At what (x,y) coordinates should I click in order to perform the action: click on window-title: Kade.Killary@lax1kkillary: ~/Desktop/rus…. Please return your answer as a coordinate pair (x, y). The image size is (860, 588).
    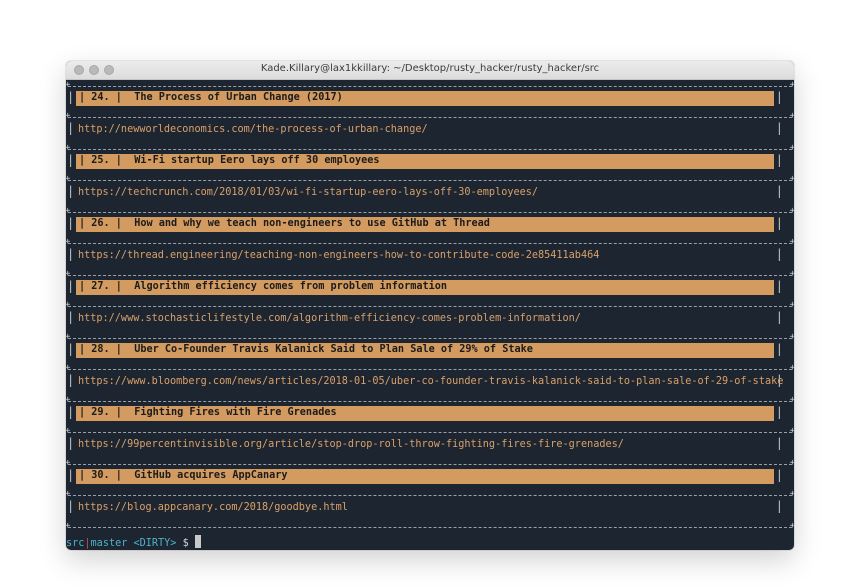
    Looking at the image, I should click on (430, 68).